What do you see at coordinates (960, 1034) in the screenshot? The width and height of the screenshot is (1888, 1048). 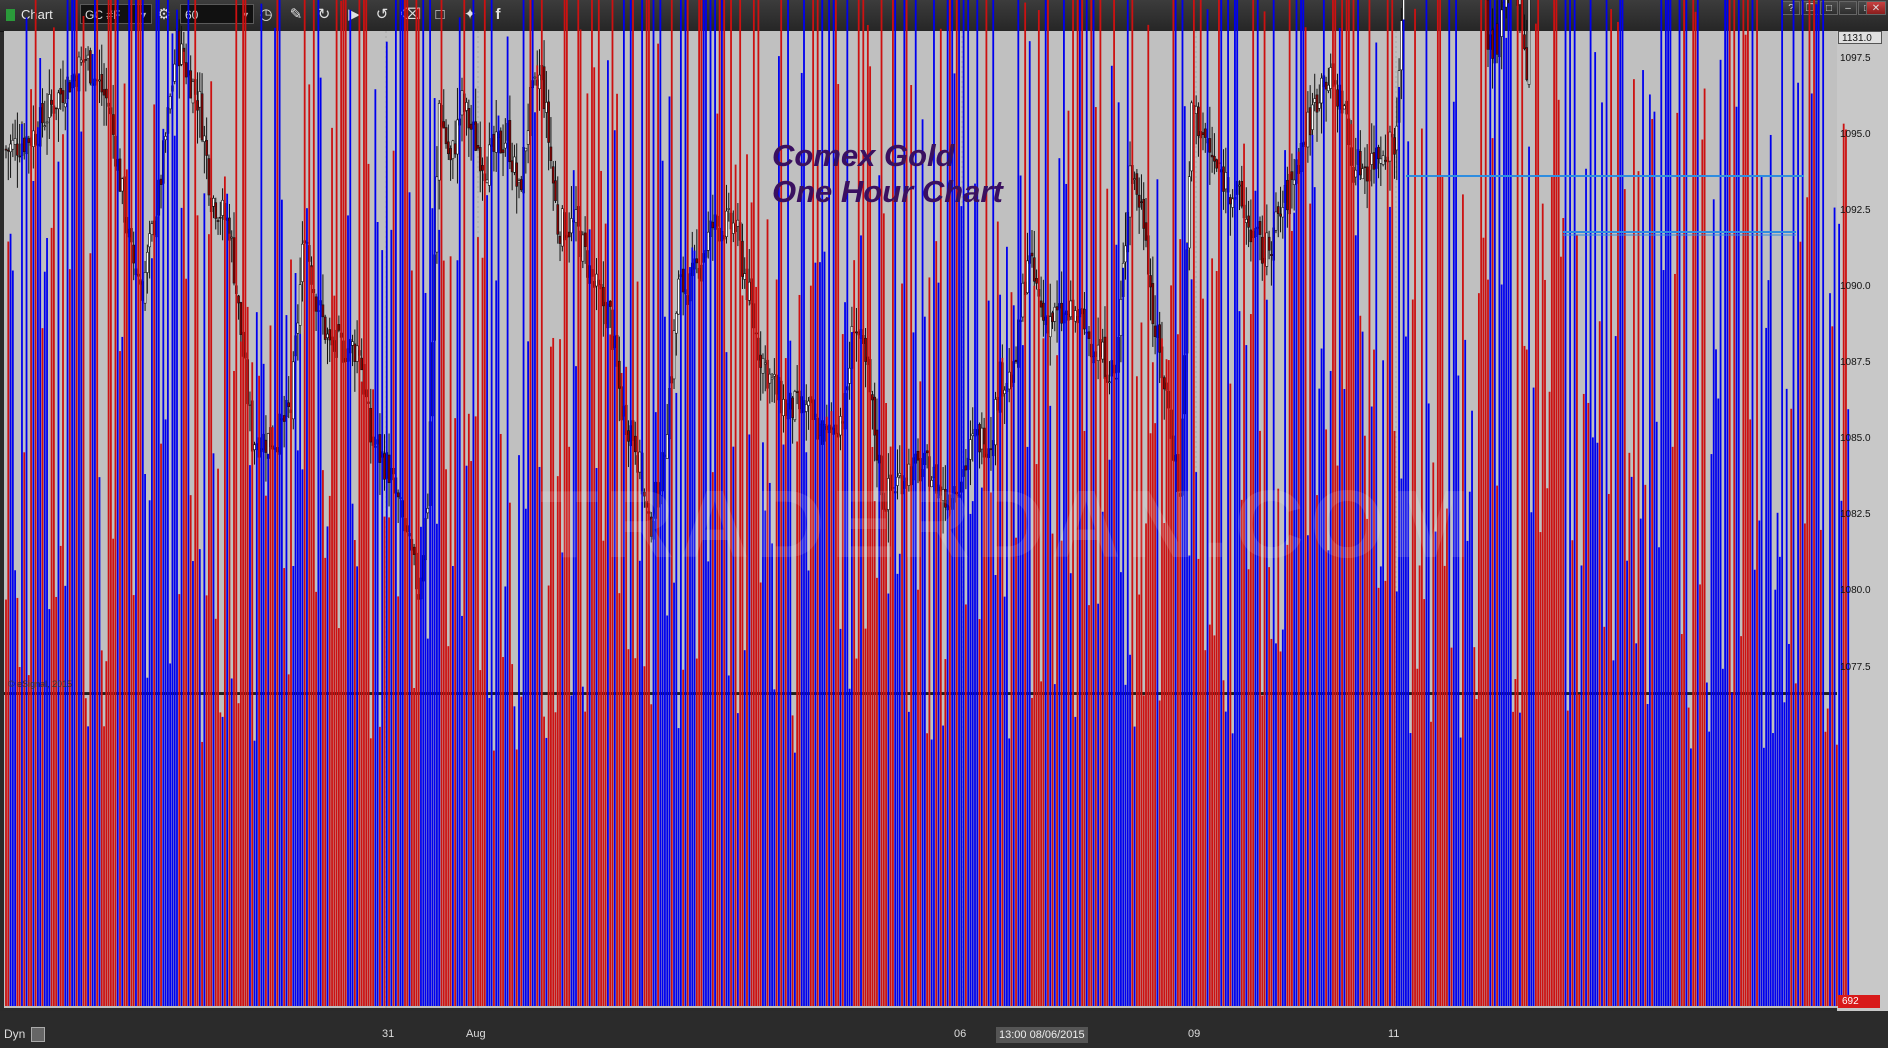 I see `x-tick-label: 06` at bounding box center [960, 1034].